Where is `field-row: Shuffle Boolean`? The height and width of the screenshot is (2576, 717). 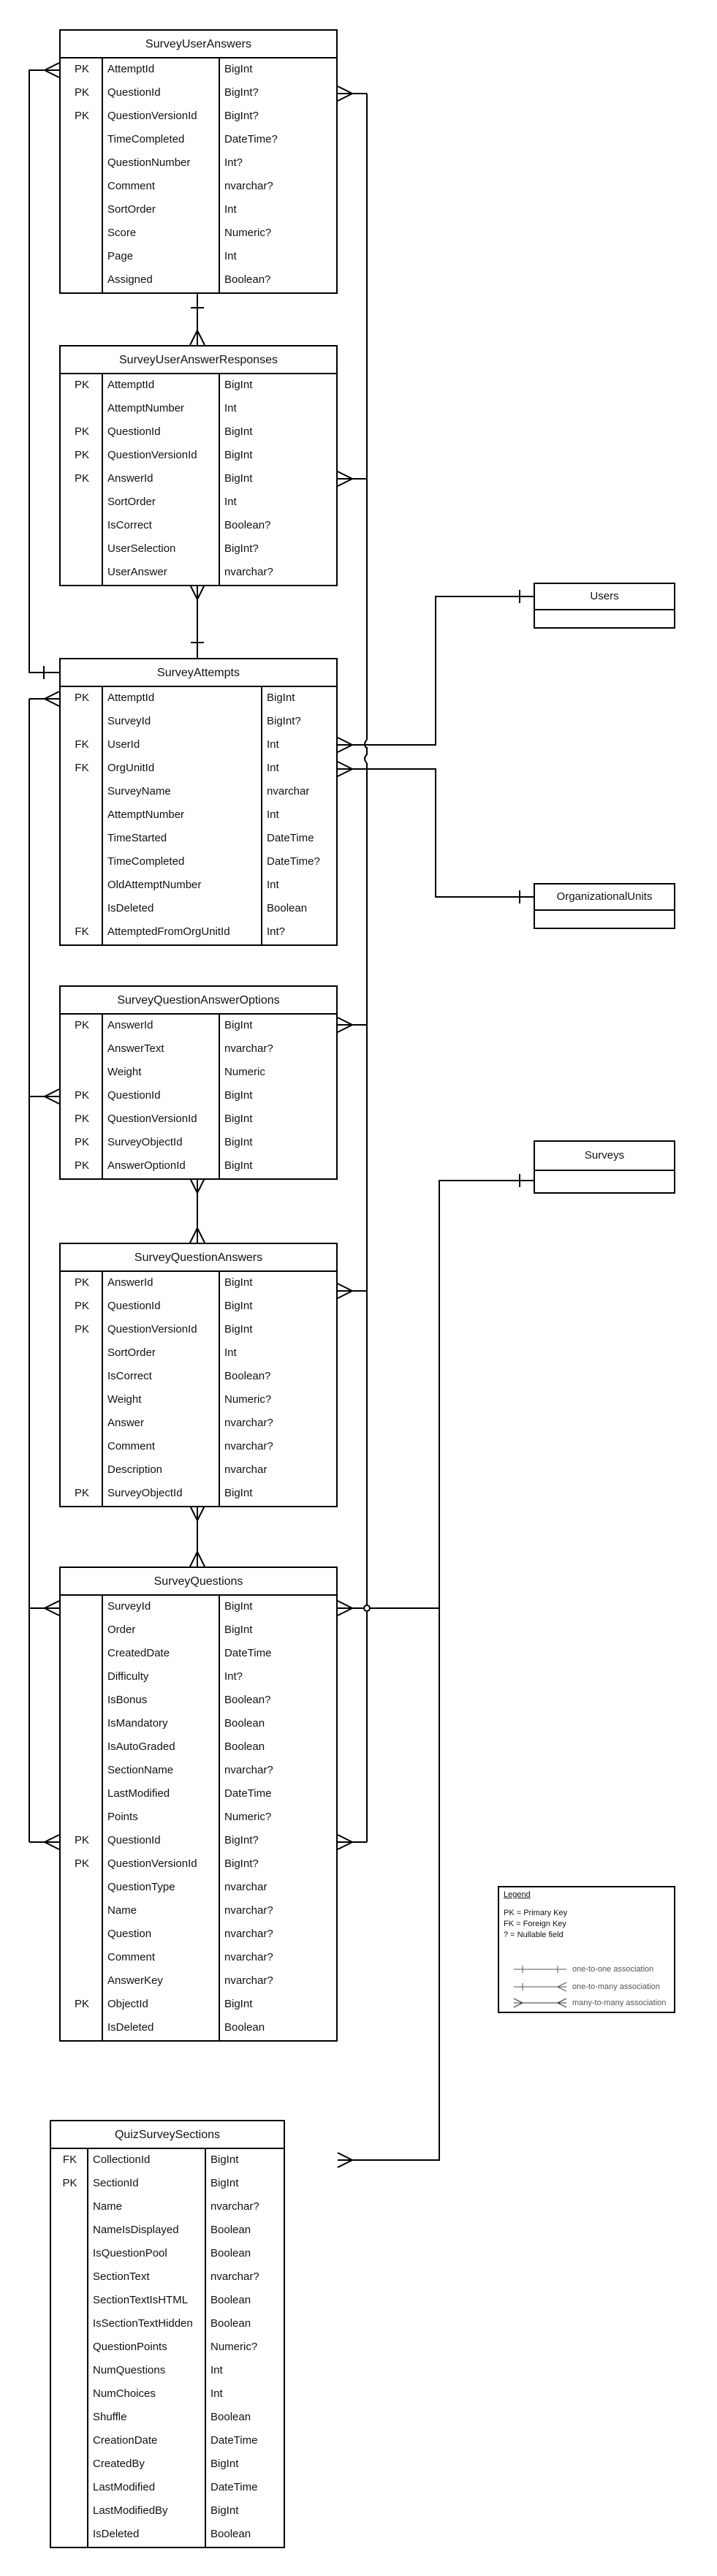
field-row: Shuffle Boolean is located at coordinates (167, 2418).